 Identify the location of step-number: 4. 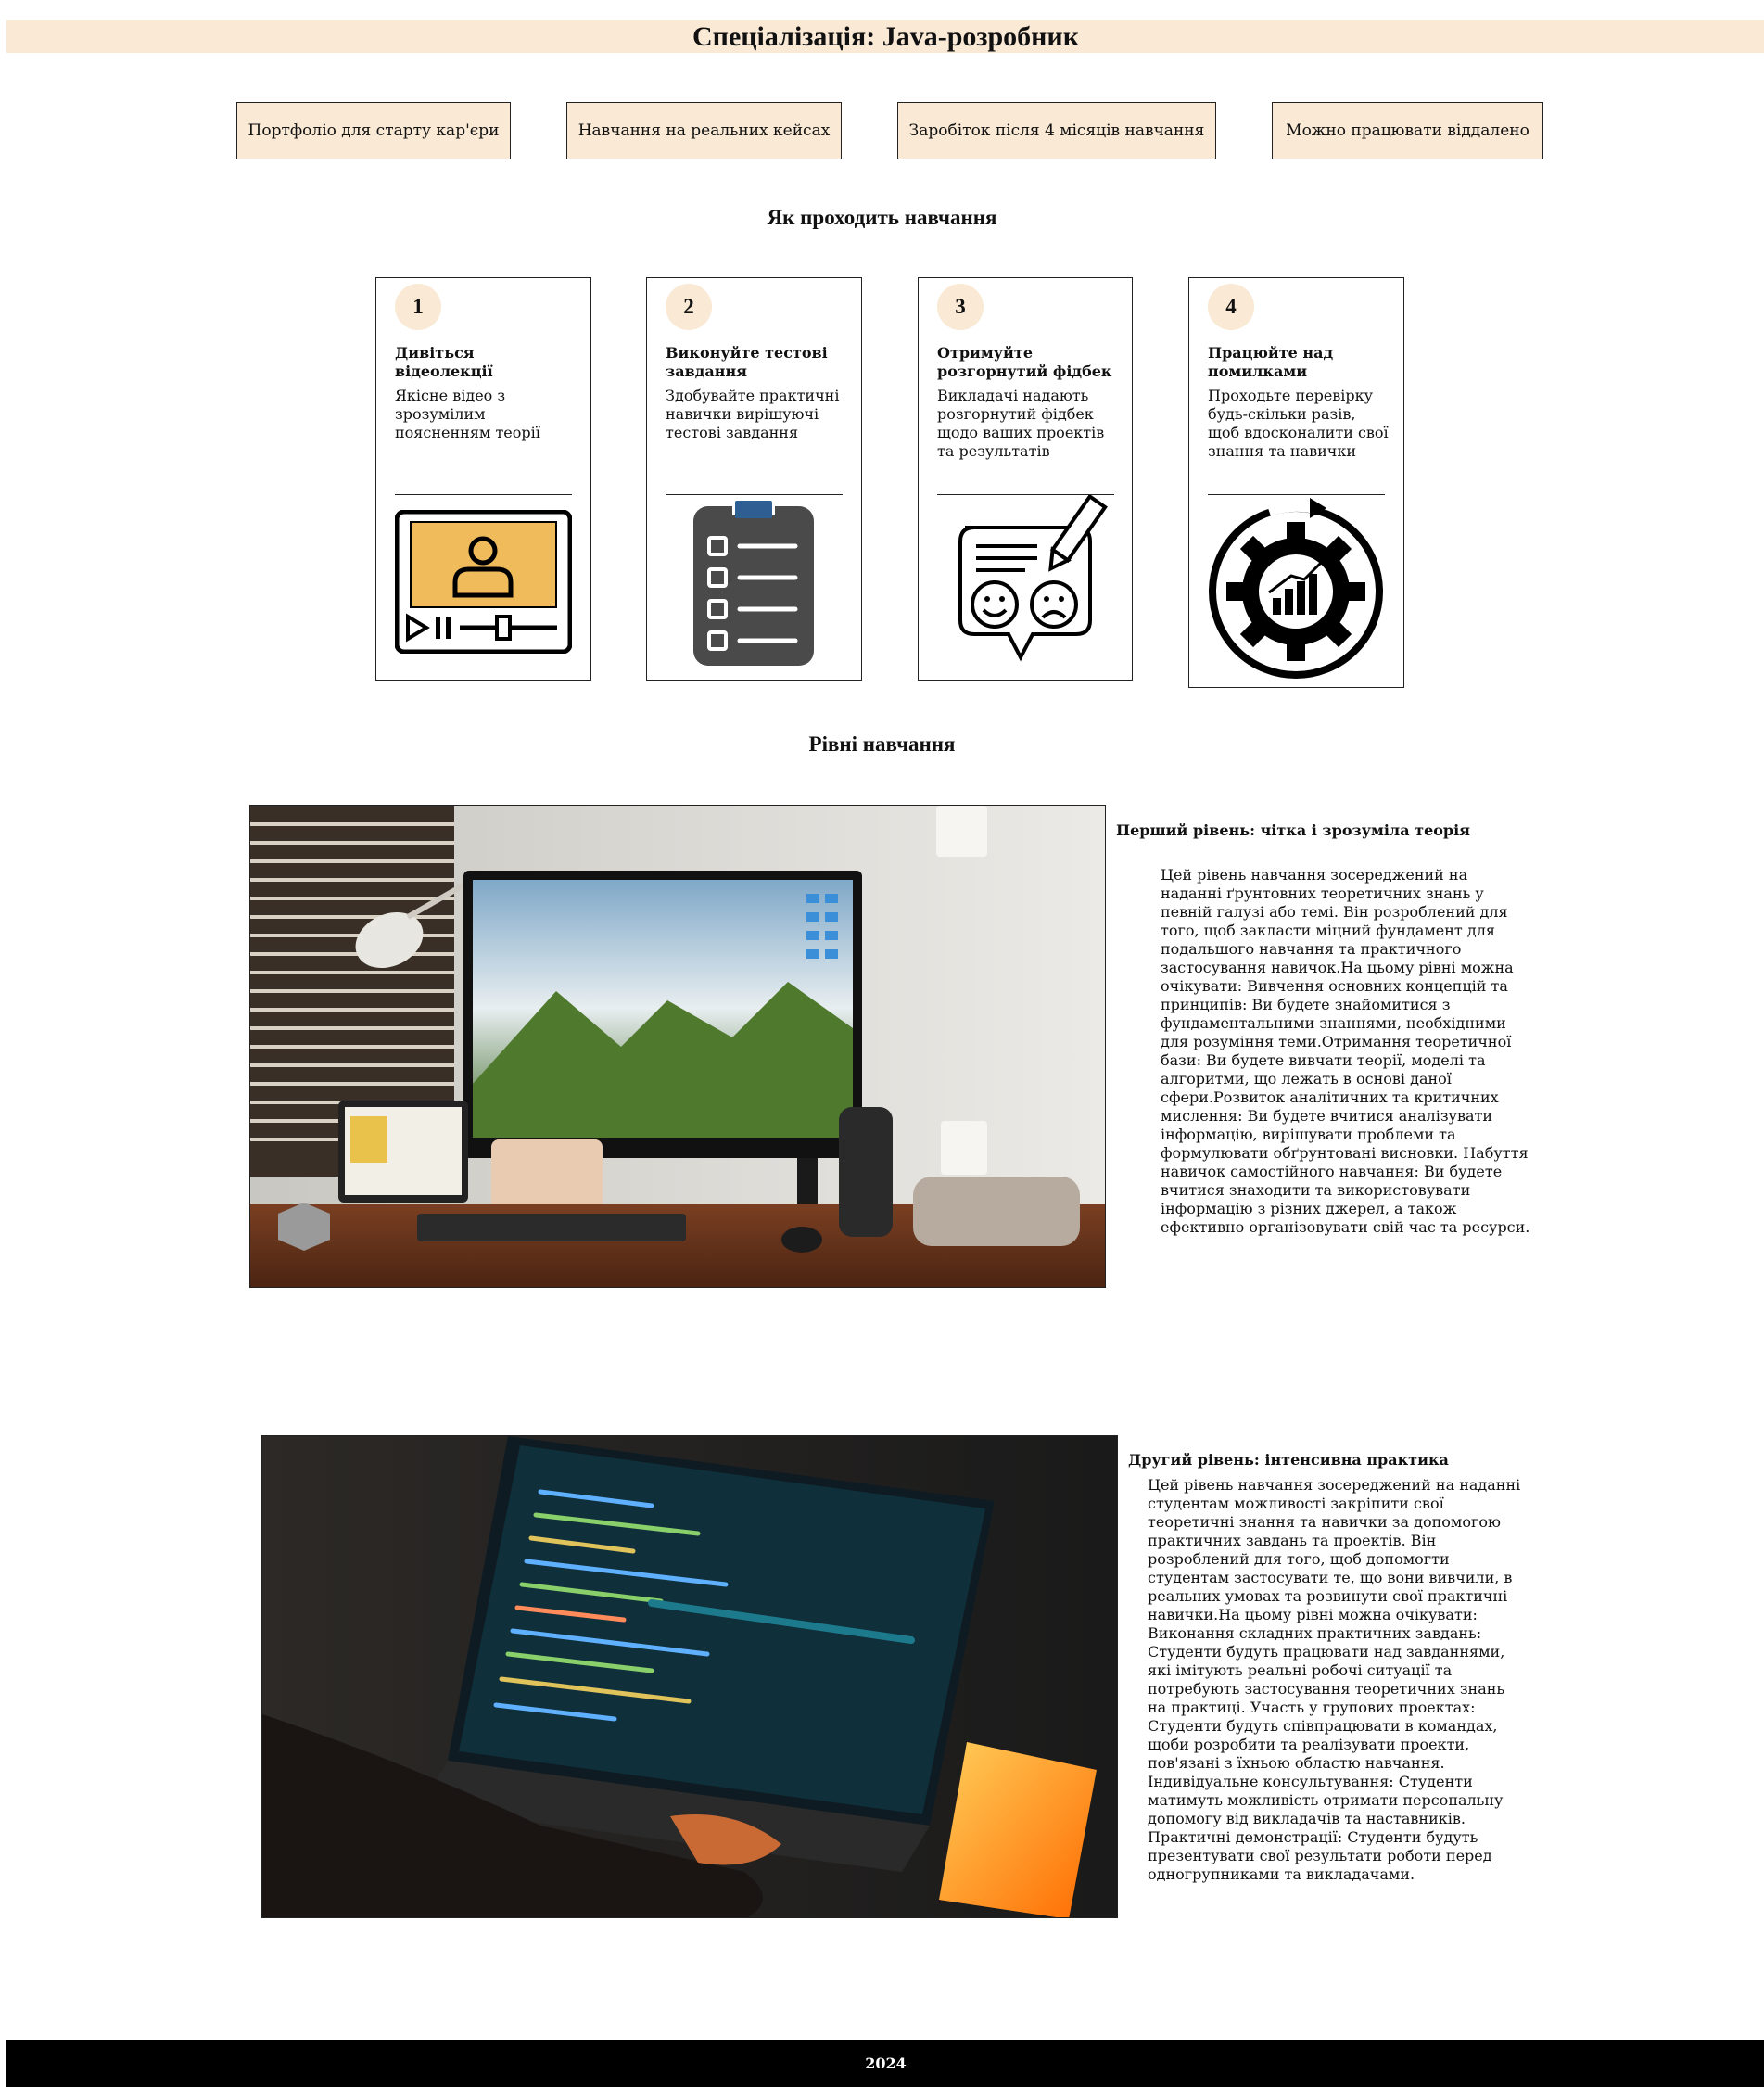
(1231, 307).